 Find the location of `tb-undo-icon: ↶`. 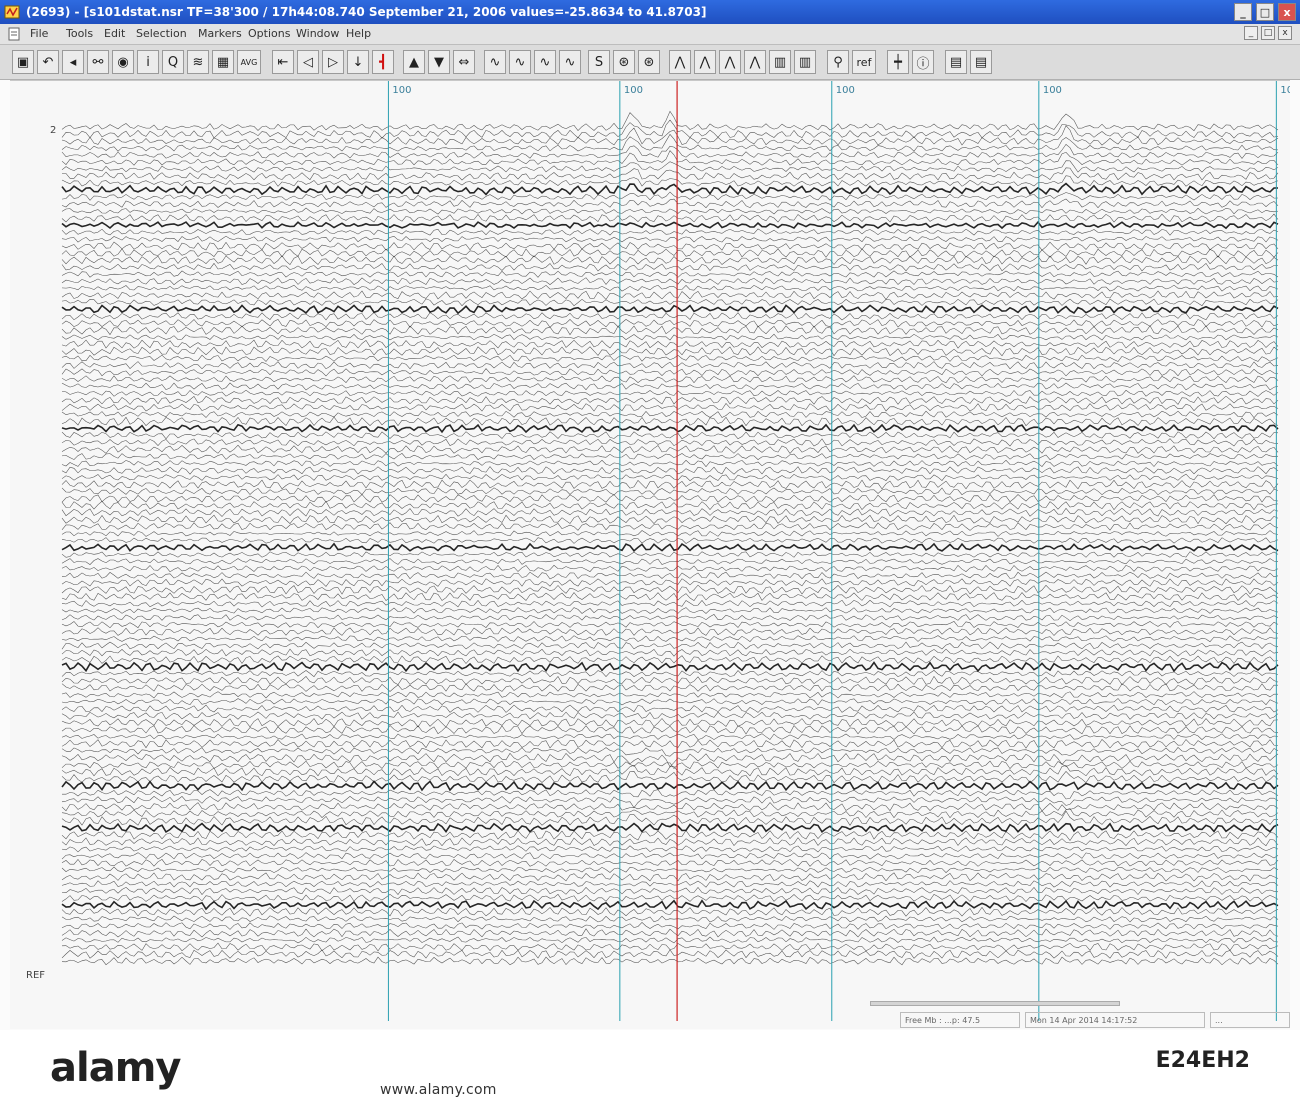

tb-undo-icon: ↶ is located at coordinates (48, 62).